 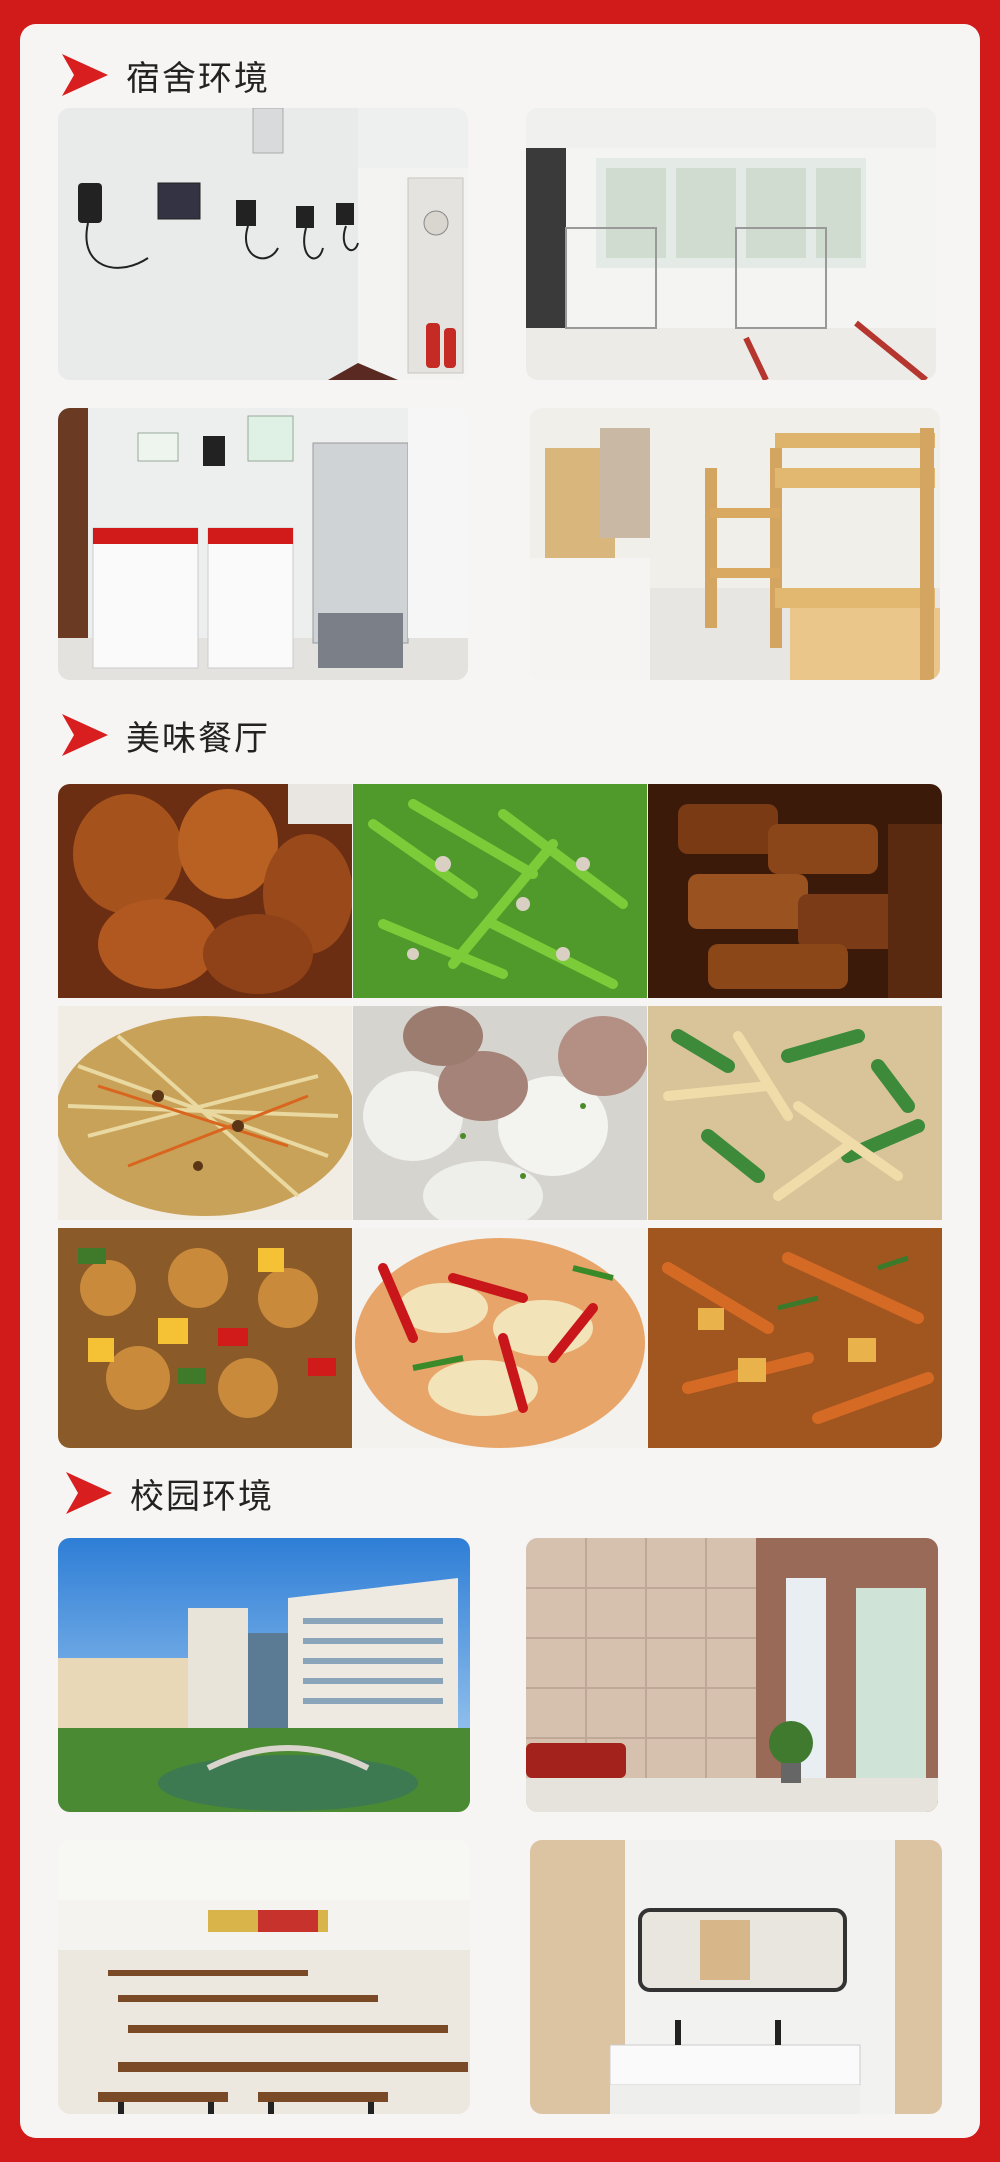 I want to click on food-photo-cabbage-chili, so click(x=500, y=1338).